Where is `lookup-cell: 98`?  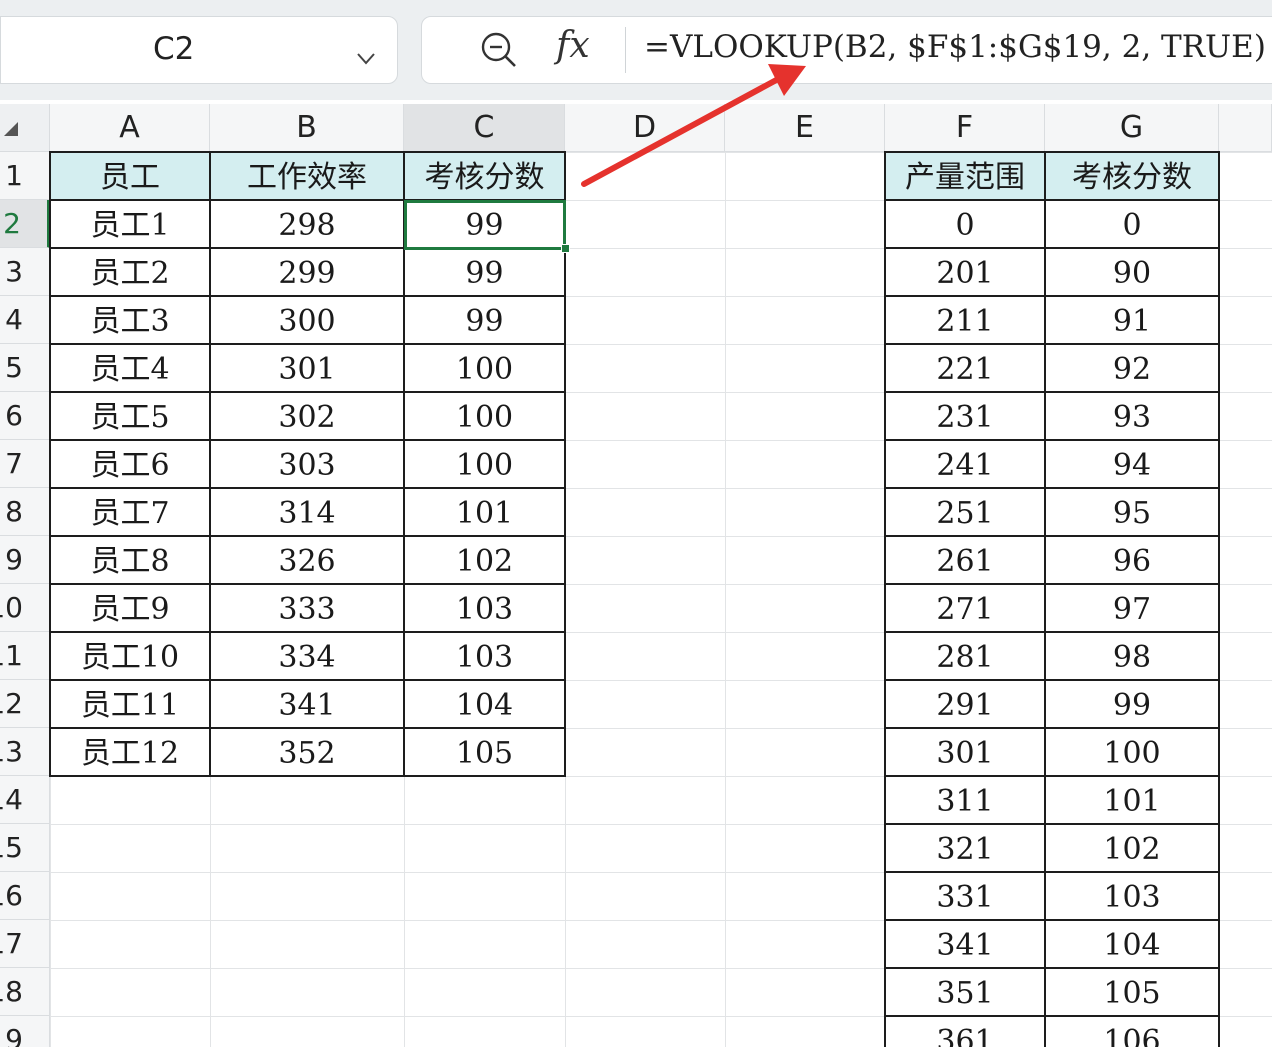 lookup-cell: 98 is located at coordinates (1132, 656).